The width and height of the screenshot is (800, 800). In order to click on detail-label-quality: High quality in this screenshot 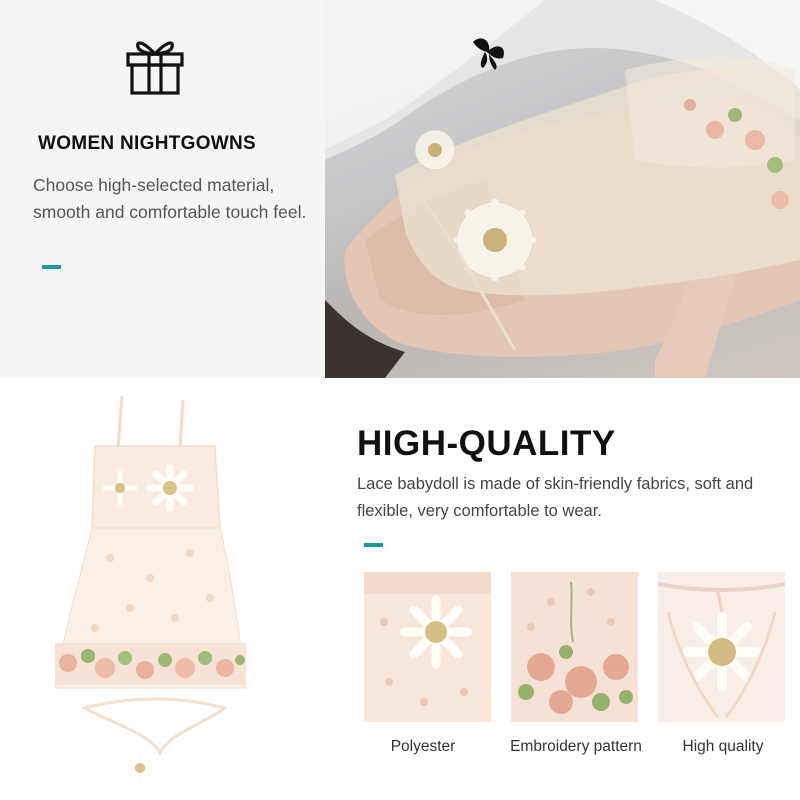, I will do `click(723, 746)`.